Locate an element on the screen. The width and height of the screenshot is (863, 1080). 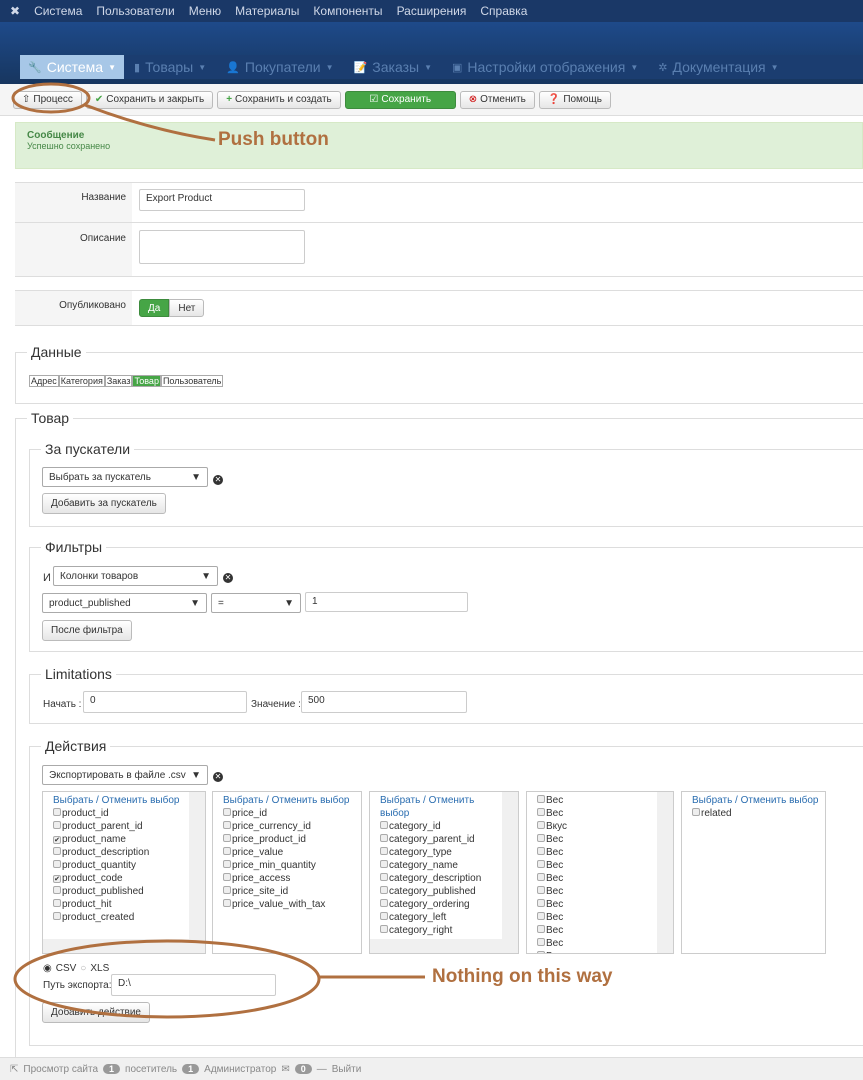
data-tab: Категория is located at coordinates (81, 381).